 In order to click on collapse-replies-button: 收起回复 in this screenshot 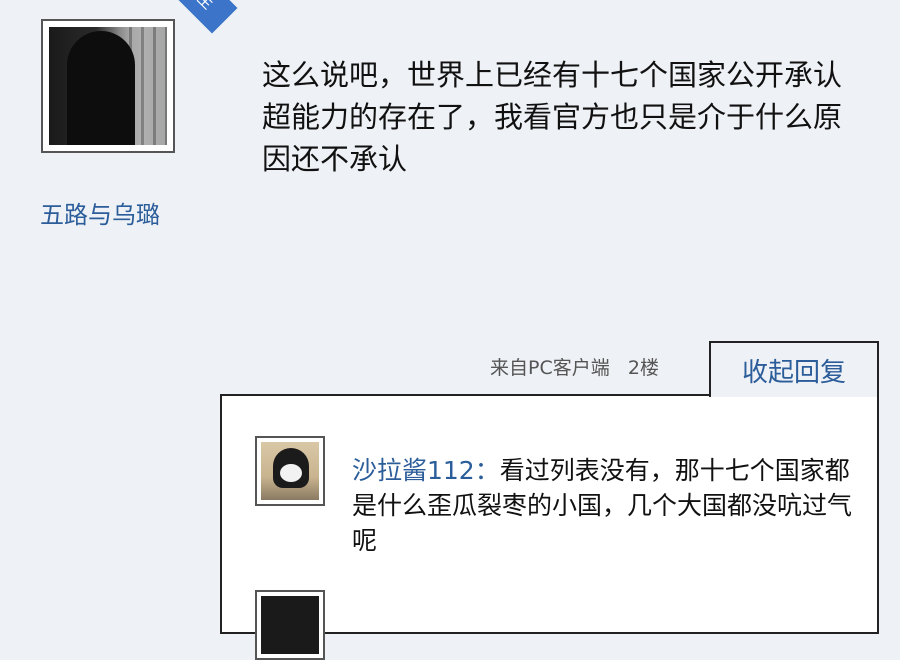, I will do `click(794, 369)`.